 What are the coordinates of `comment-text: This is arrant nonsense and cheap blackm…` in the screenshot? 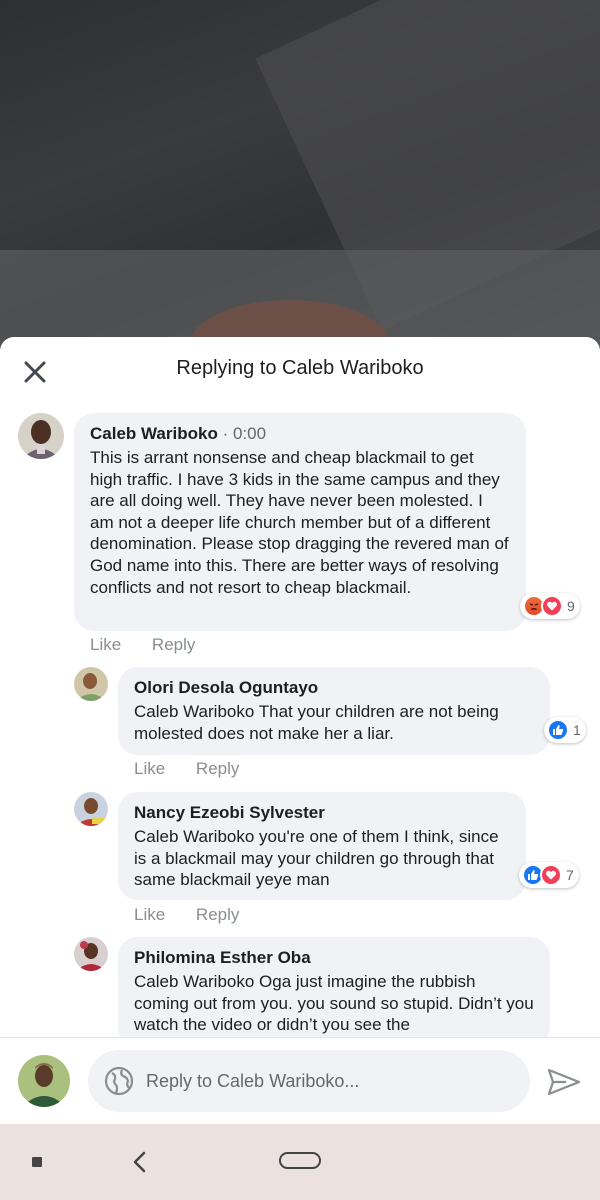 It's located at (299, 522).